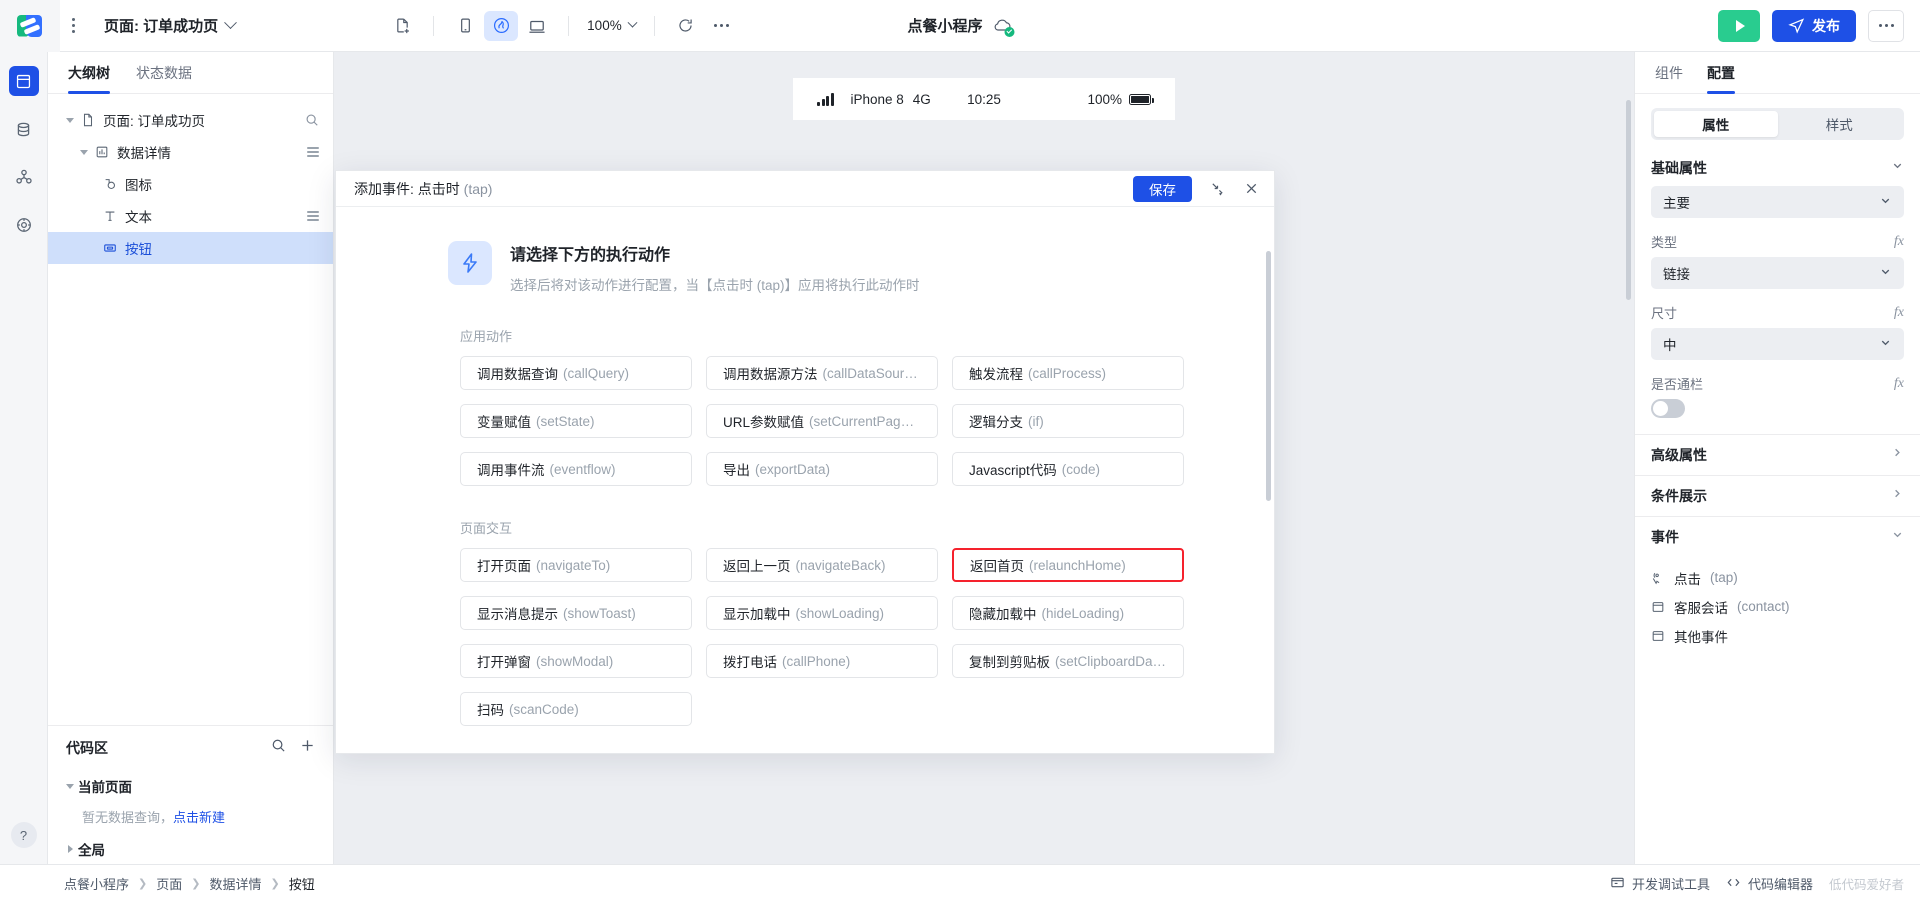  Describe the element at coordinates (576, 373) in the screenshot. I see `action-callQuery: 调用数据查询 (callQuery)` at that location.